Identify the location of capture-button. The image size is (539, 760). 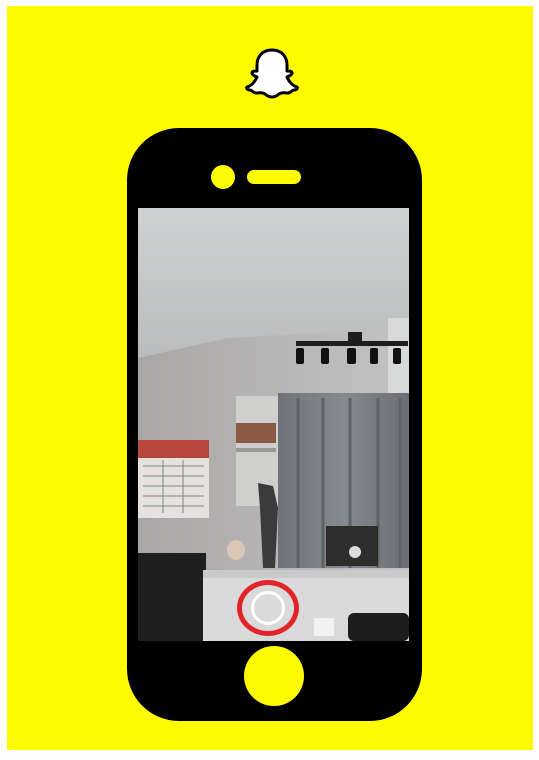
(268, 608).